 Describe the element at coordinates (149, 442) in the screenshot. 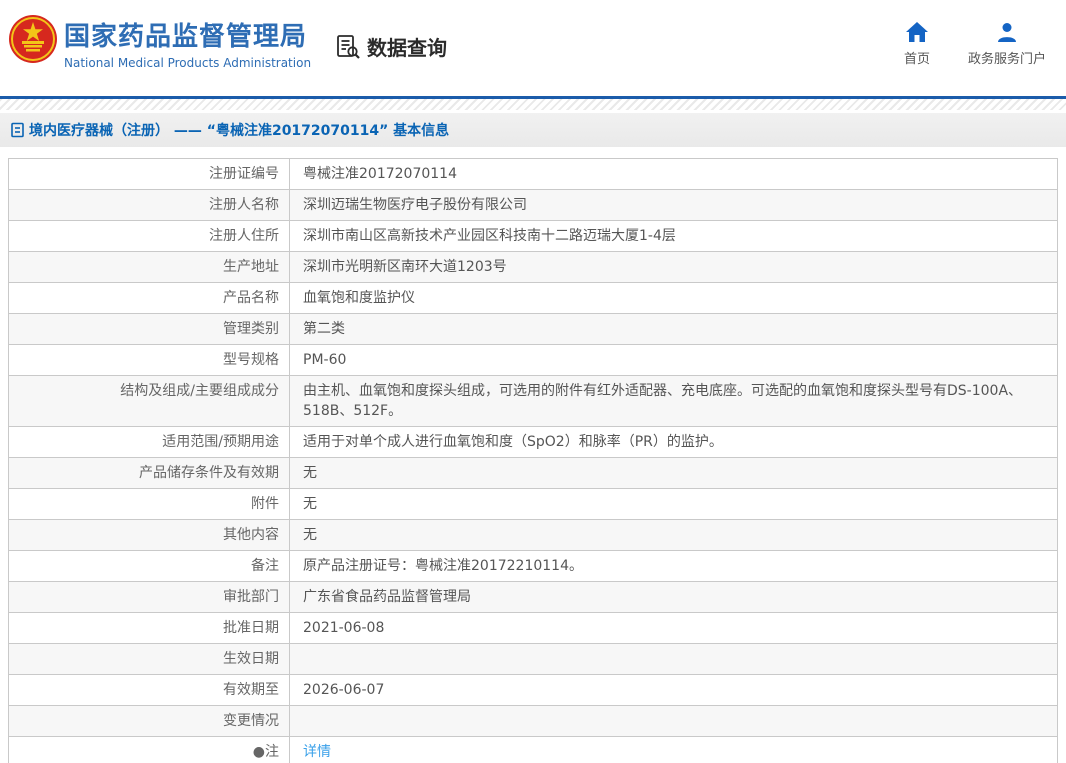

I see `row-label: 适用范围/预期用途` at that location.